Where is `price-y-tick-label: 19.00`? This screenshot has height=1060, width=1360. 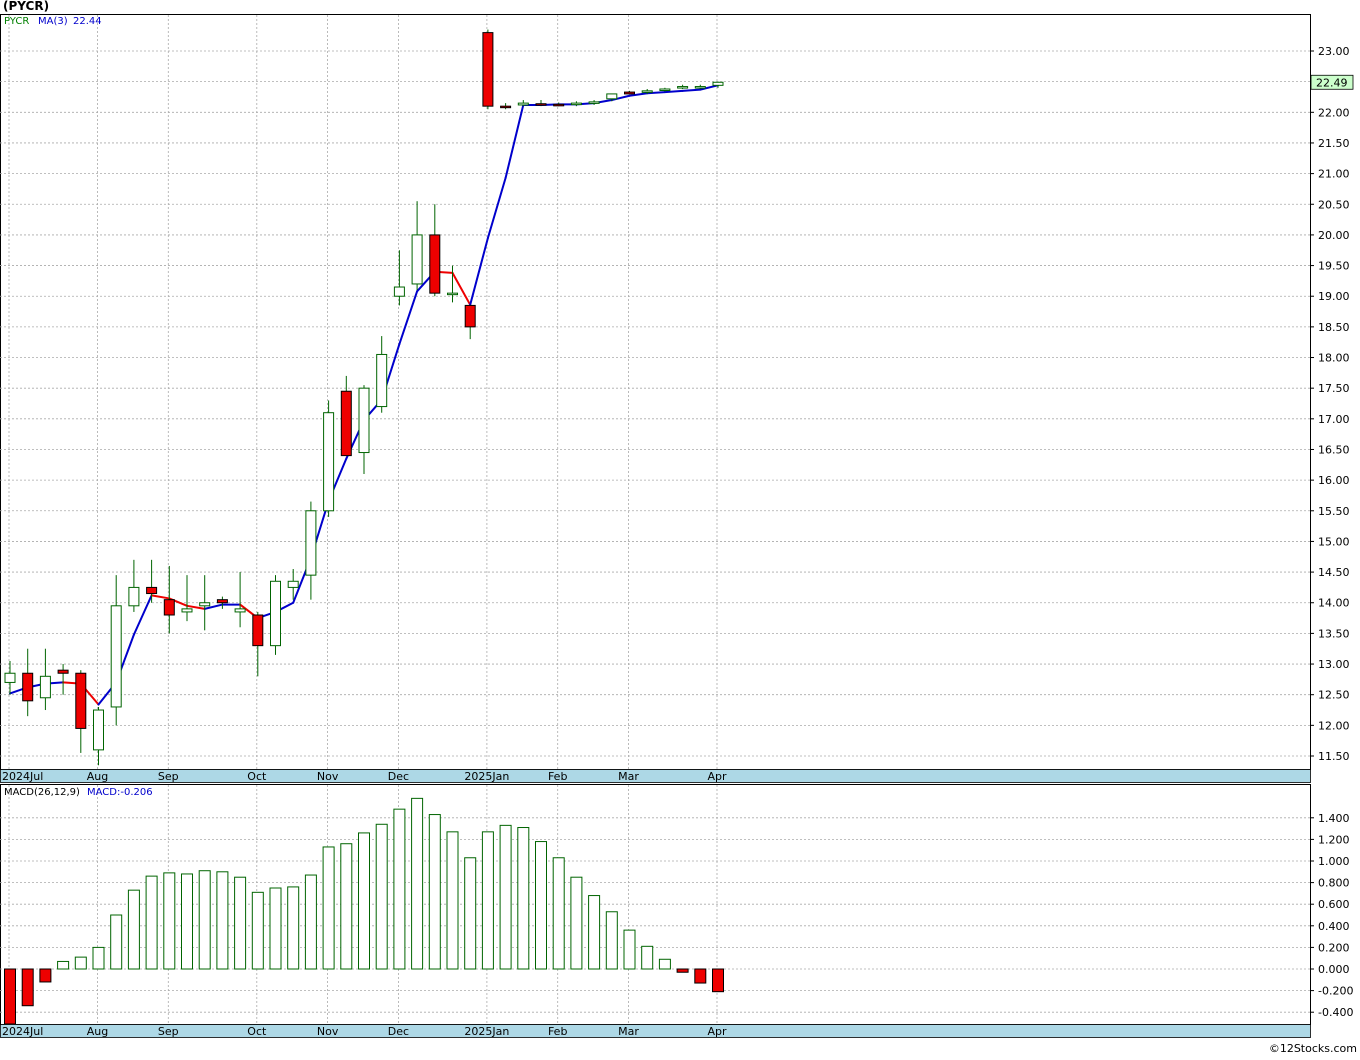
price-y-tick-label: 19.00 is located at coordinates (1334, 296).